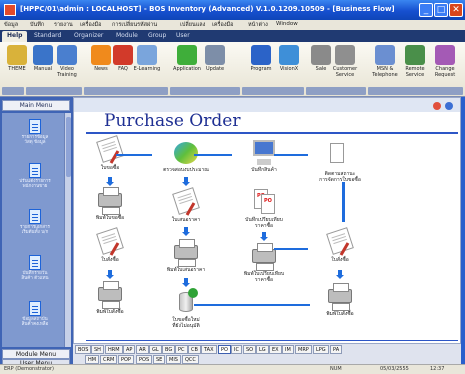 The width and height of the screenshot is (465, 374). What do you see at coordinates (321, 349) in the screenshot?
I see `module-tab-lpg: LPG` at bounding box center [321, 349].